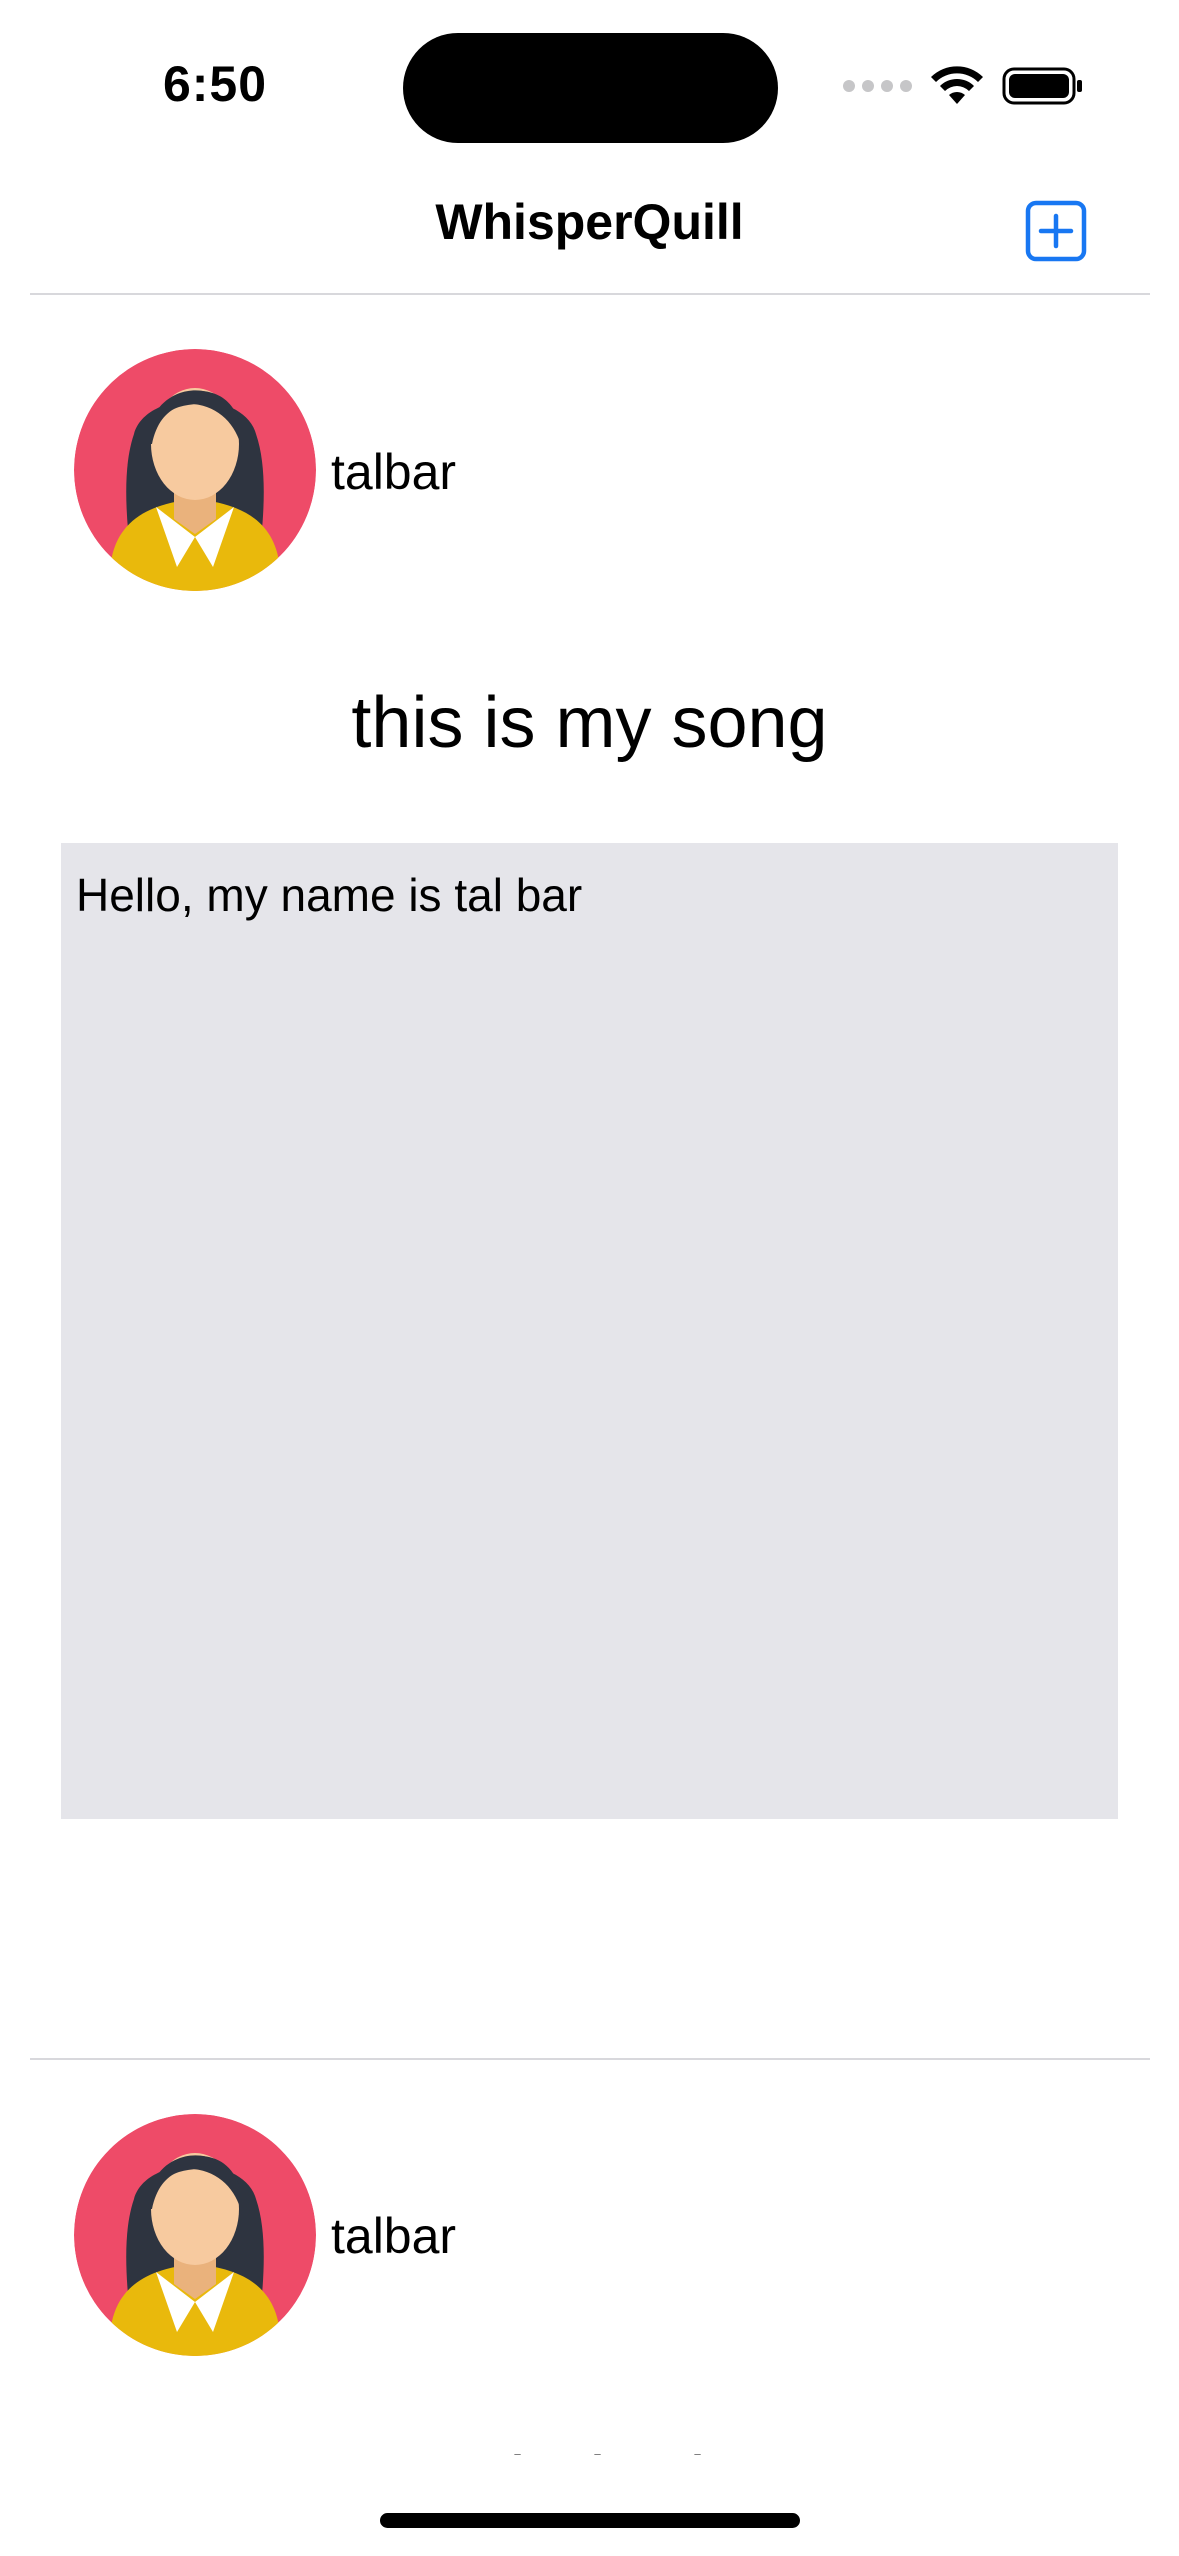 The height and width of the screenshot is (2556, 1179). Describe the element at coordinates (1042, 86) in the screenshot. I see `battery-icon` at that location.